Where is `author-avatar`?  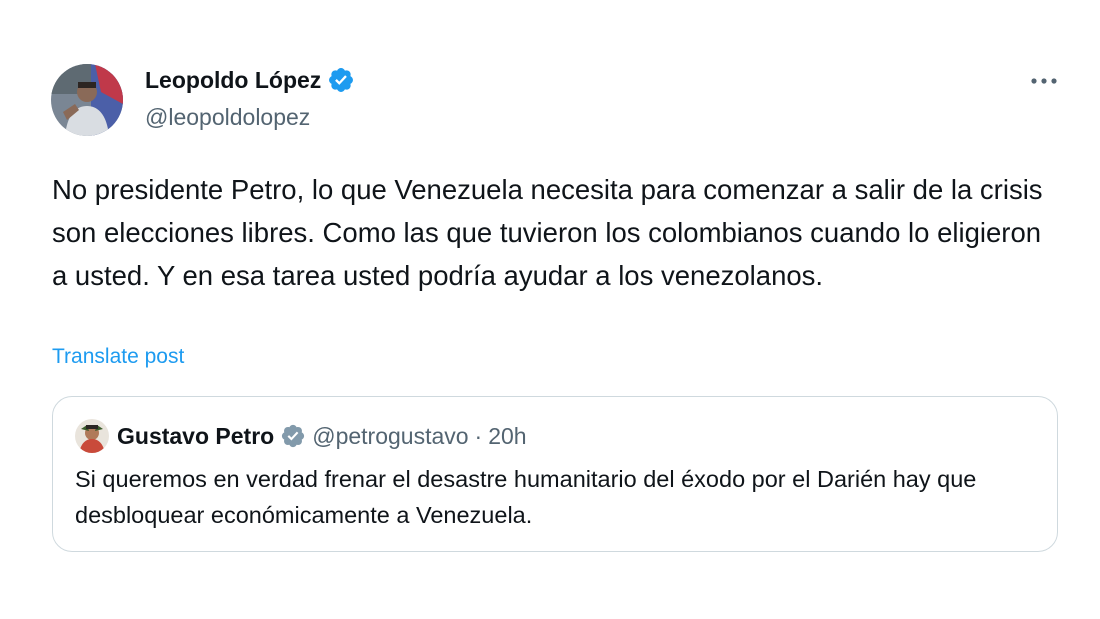
author-avatar is located at coordinates (87, 100).